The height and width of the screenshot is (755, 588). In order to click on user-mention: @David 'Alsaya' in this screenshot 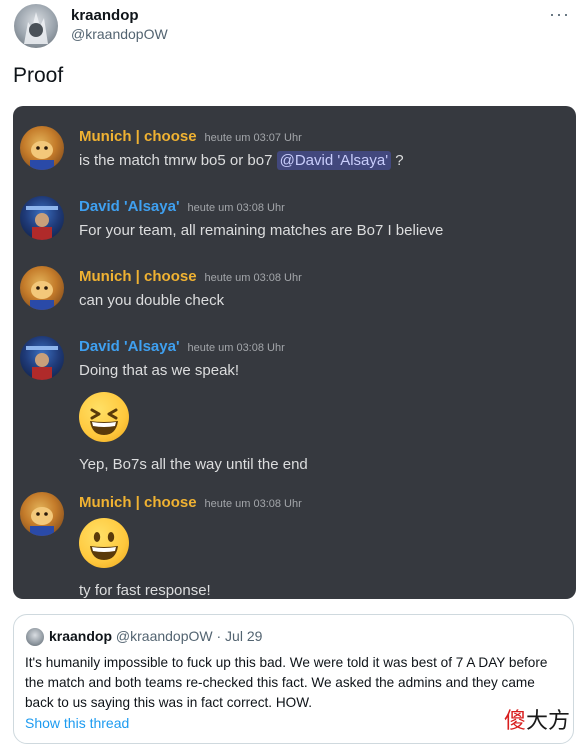, I will do `click(334, 160)`.